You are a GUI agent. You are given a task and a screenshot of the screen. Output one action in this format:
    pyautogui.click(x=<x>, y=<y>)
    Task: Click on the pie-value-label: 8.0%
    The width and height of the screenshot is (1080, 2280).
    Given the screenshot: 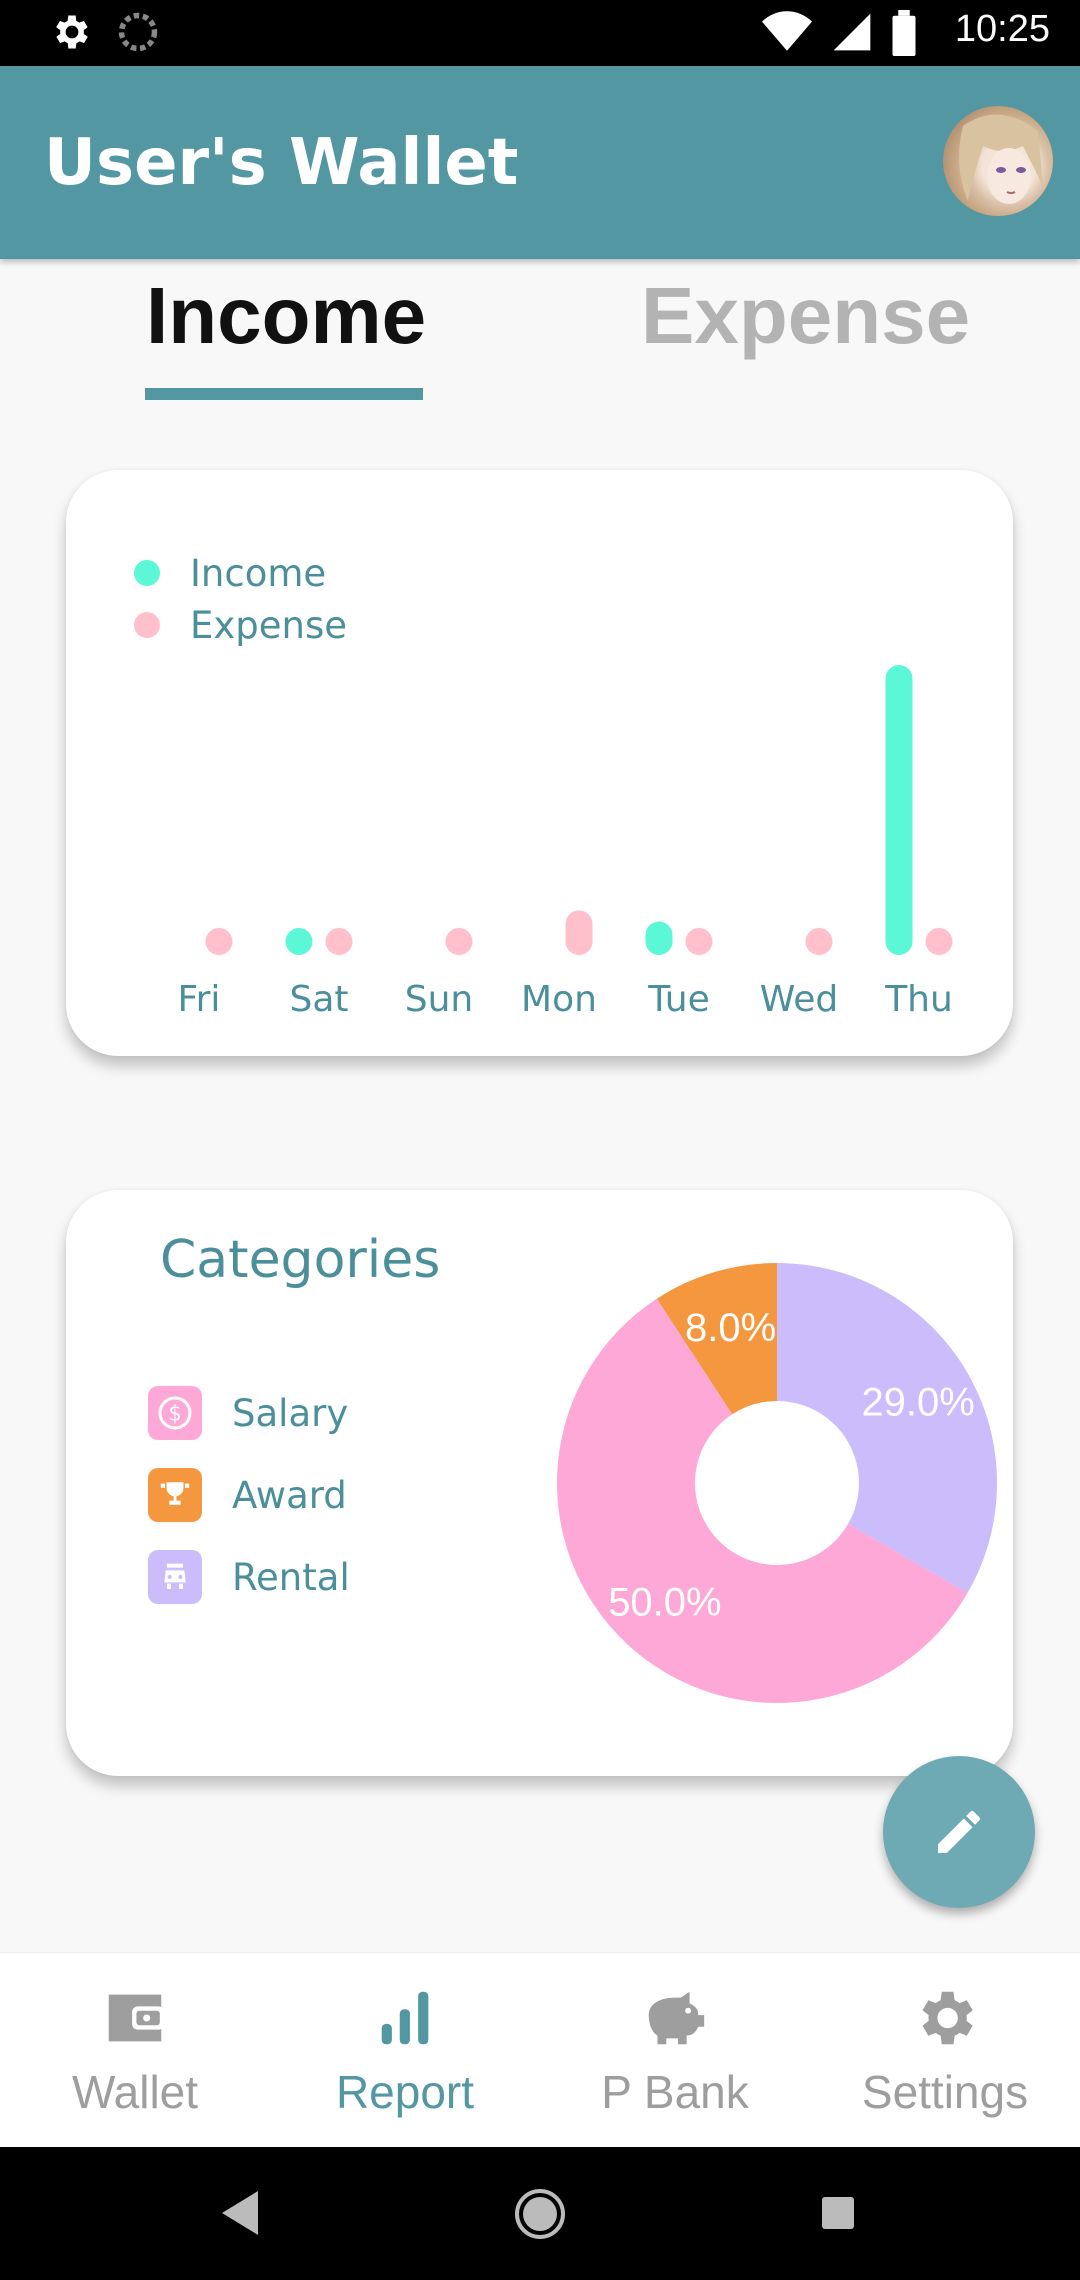 What is the action you would take?
    pyautogui.click(x=730, y=1328)
    